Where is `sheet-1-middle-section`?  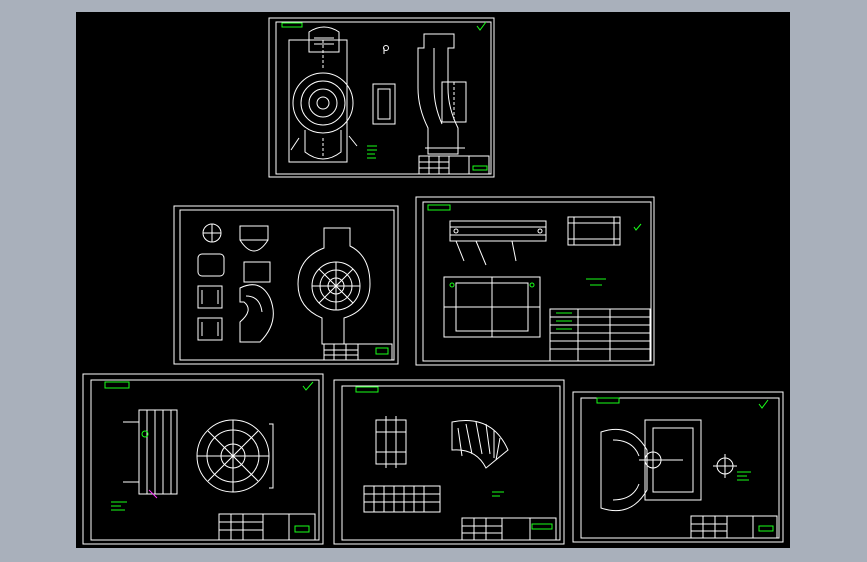
sheet-1-middle-section is located at coordinates (384, 85).